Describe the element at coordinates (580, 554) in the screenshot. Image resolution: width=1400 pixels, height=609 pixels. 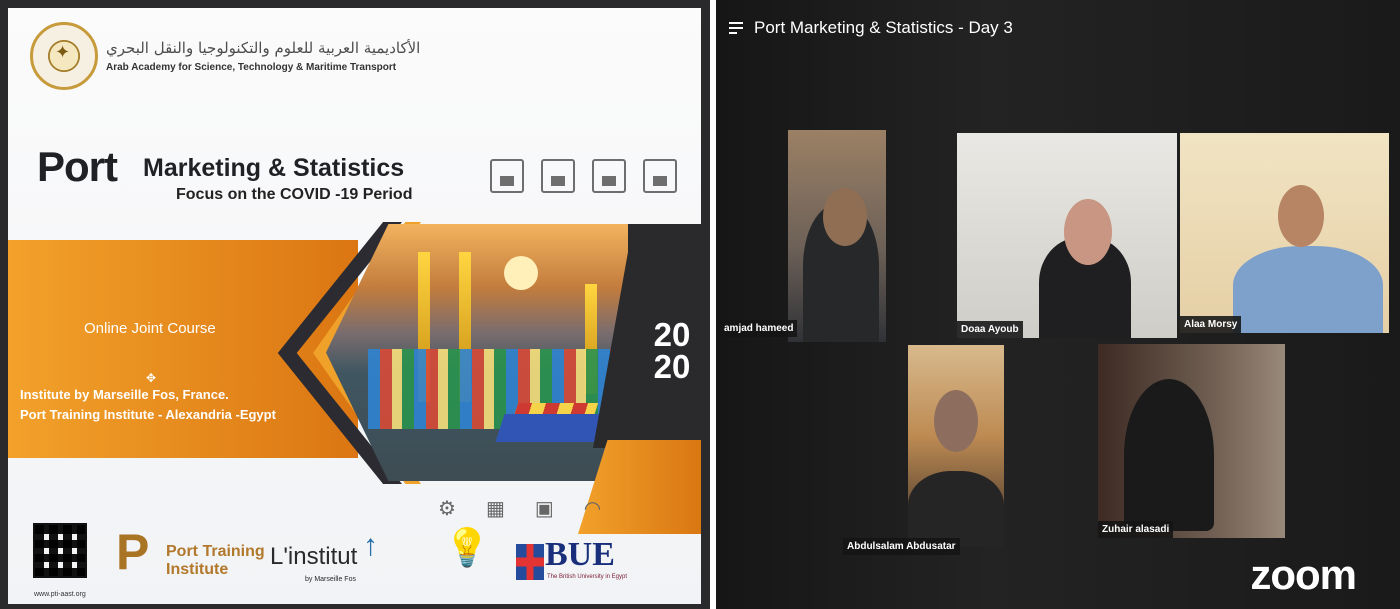
I see `bue-logo-text: BUE` at that location.